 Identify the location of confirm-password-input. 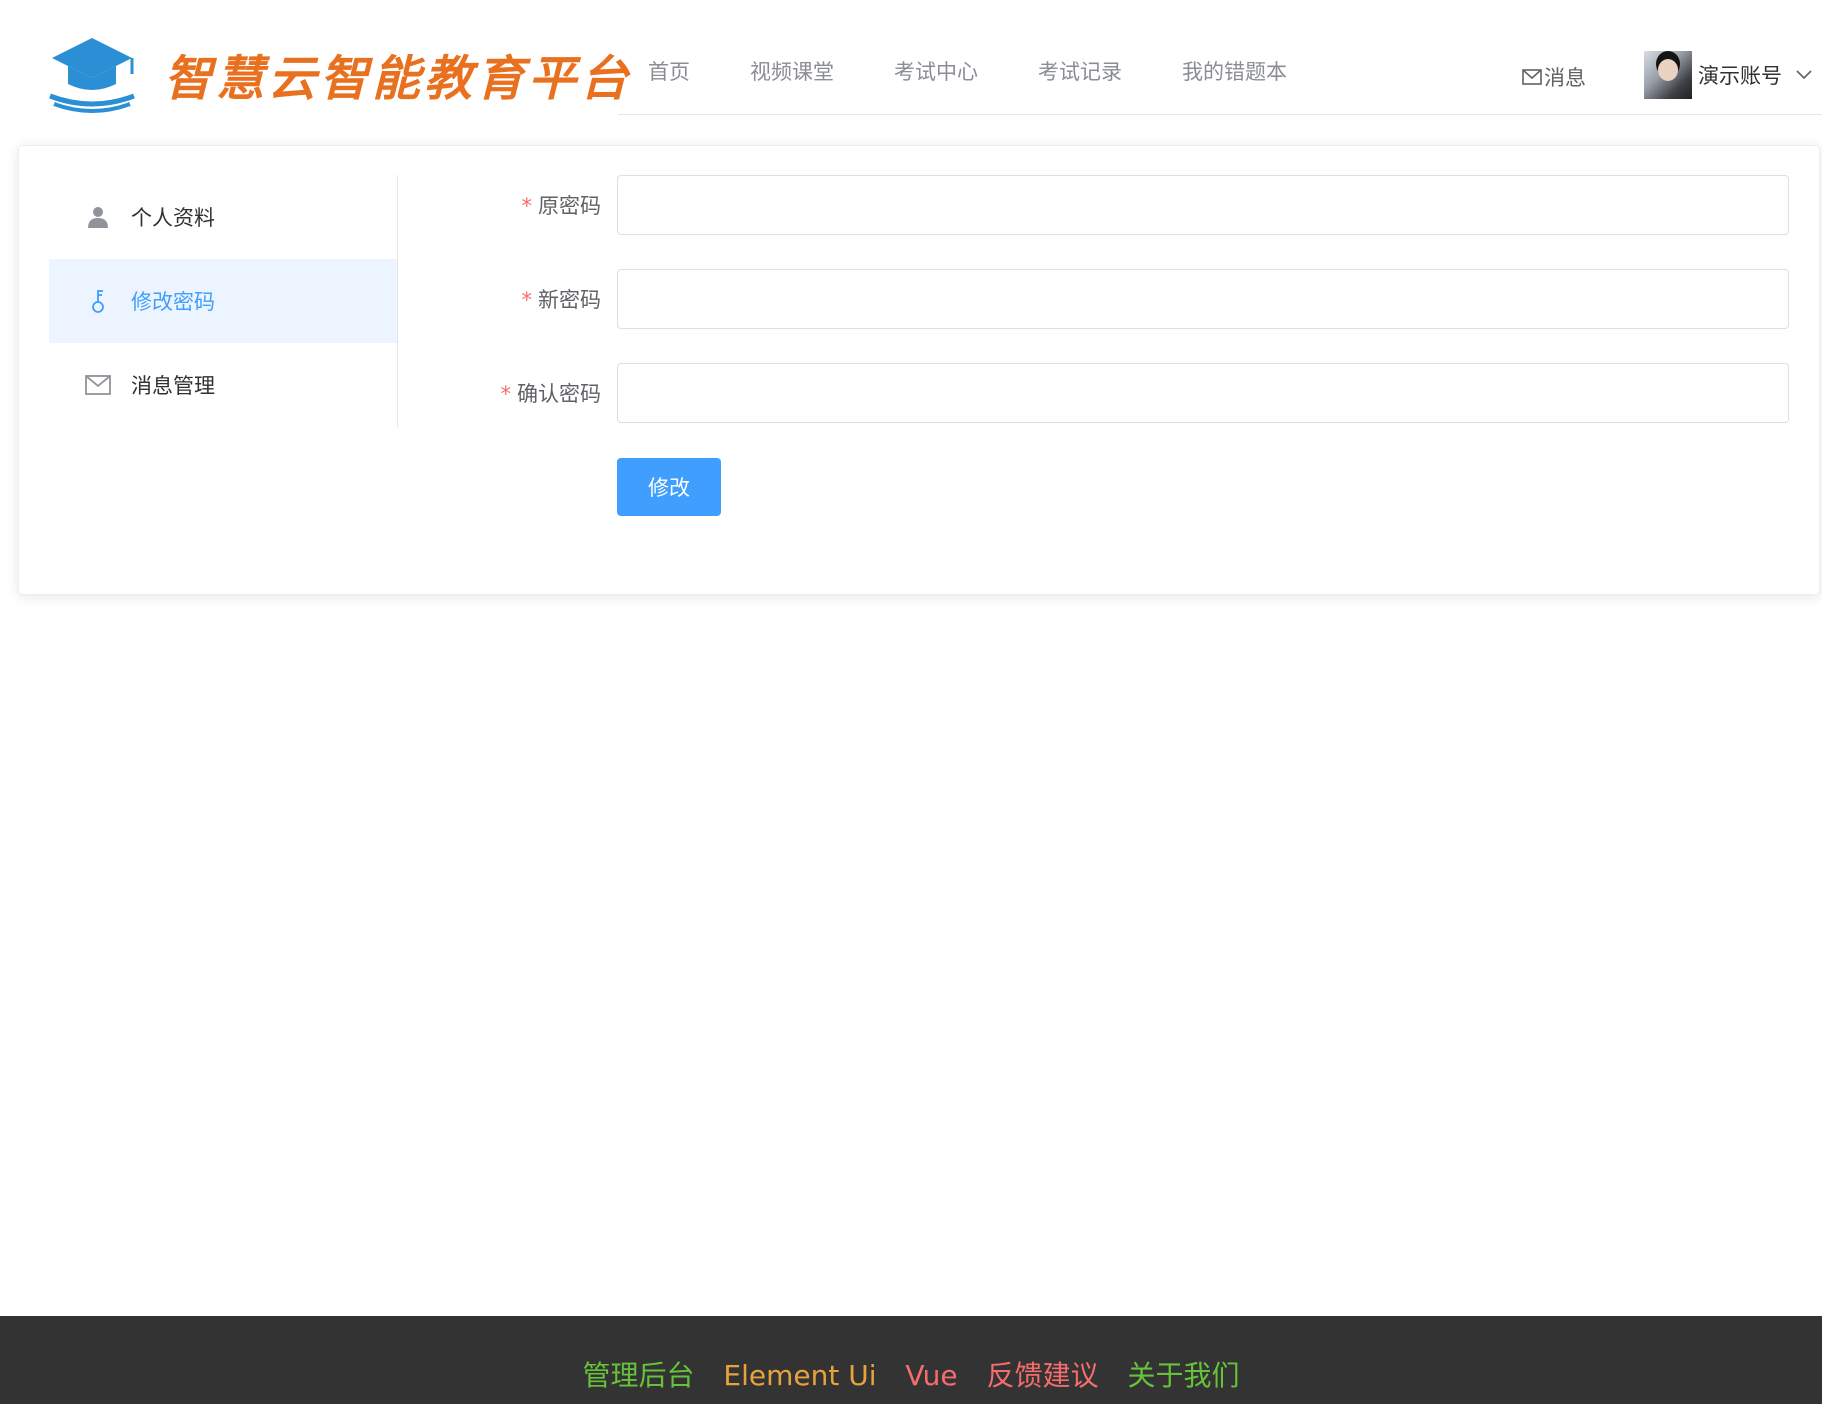
(1203, 393).